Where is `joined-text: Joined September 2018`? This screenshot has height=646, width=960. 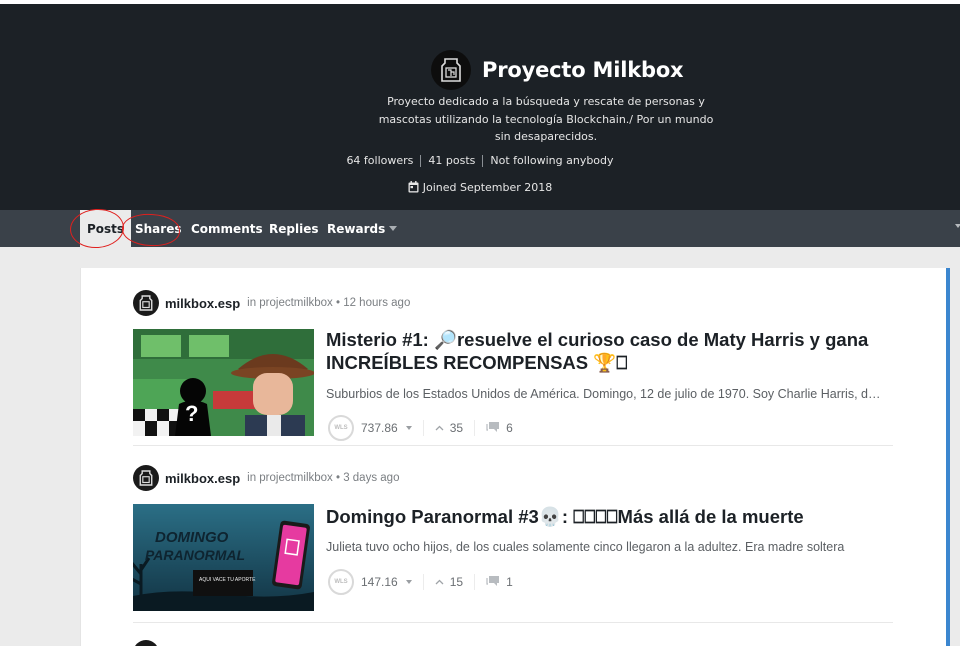
joined-text: Joined September 2018 is located at coordinates (487, 187).